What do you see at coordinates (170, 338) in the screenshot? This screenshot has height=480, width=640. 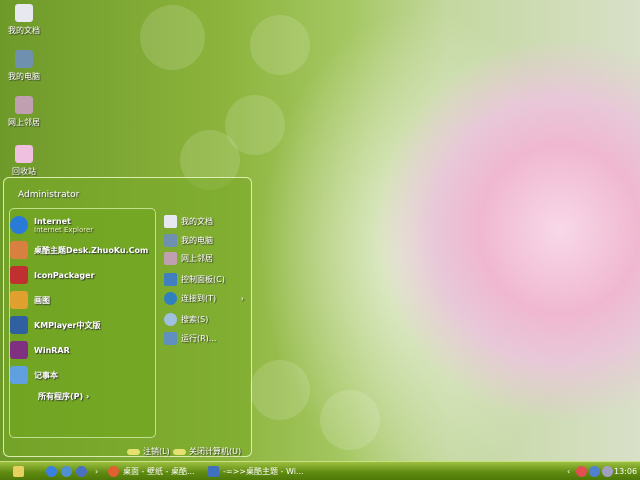 I see `run-icon` at bounding box center [170, 338].